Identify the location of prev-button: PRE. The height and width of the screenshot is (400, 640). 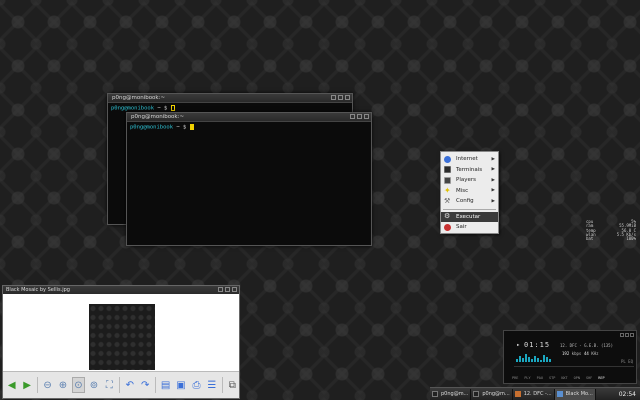
(515, 378).